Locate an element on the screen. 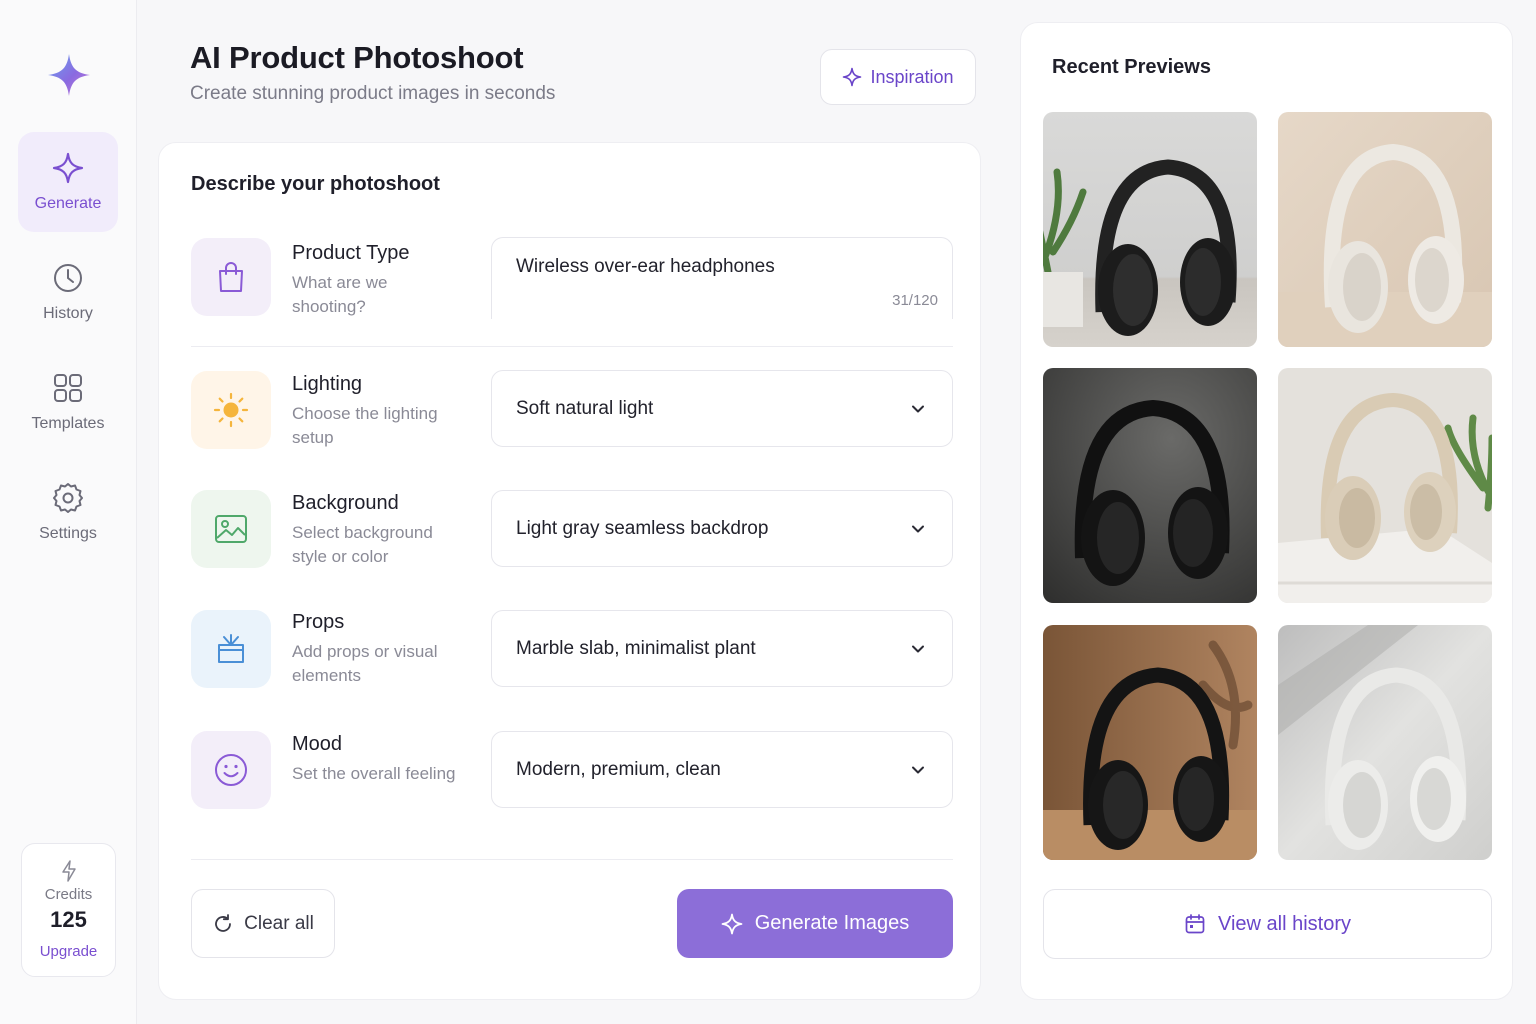 The width and height of the screenshot is (1536, 1024). app-logo-icon is located at coordinates (69, 75).